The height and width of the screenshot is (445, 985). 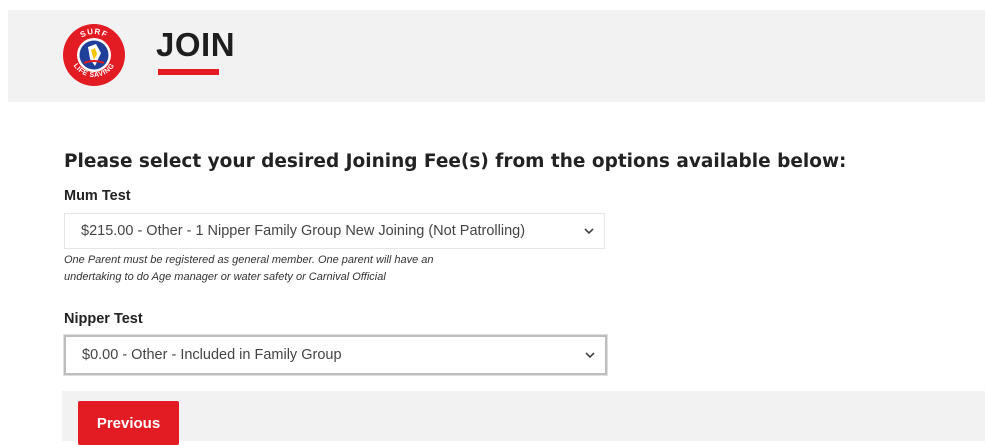 I want to click on joining-fee-select-nipper: $0.00 - Other - Included in Family Group, so click(x=335, y=355).